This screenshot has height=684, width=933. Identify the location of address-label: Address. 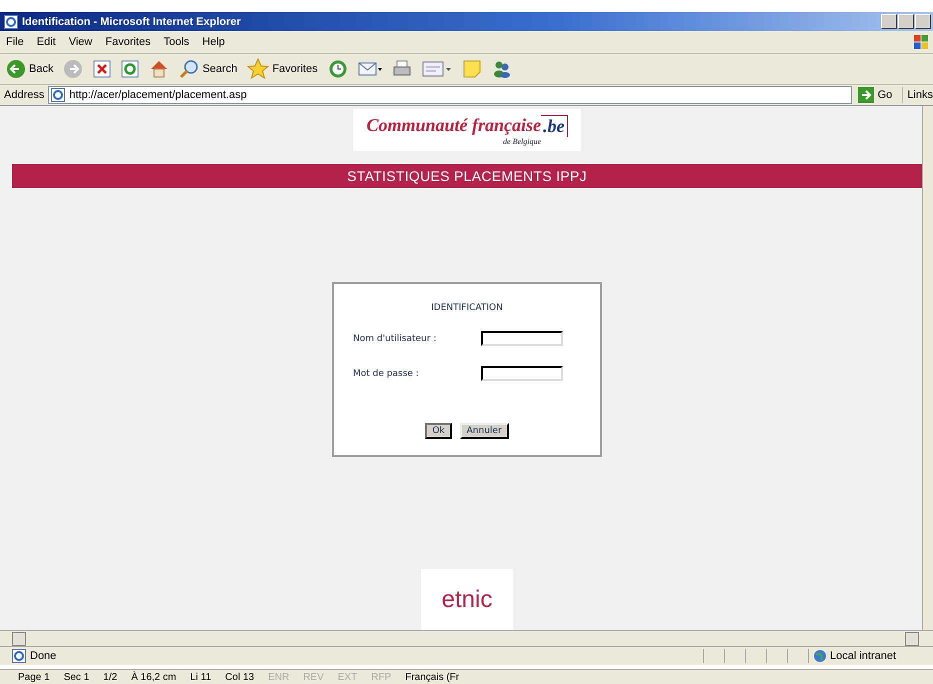
(24, 95).